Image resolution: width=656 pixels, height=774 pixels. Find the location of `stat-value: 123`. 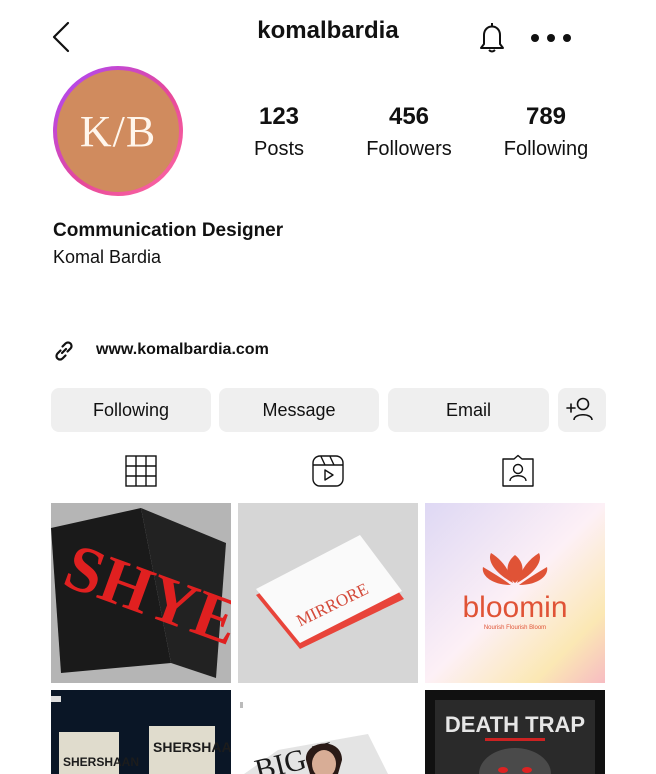

stat-value: 123 is located at coordinates (279, 116).